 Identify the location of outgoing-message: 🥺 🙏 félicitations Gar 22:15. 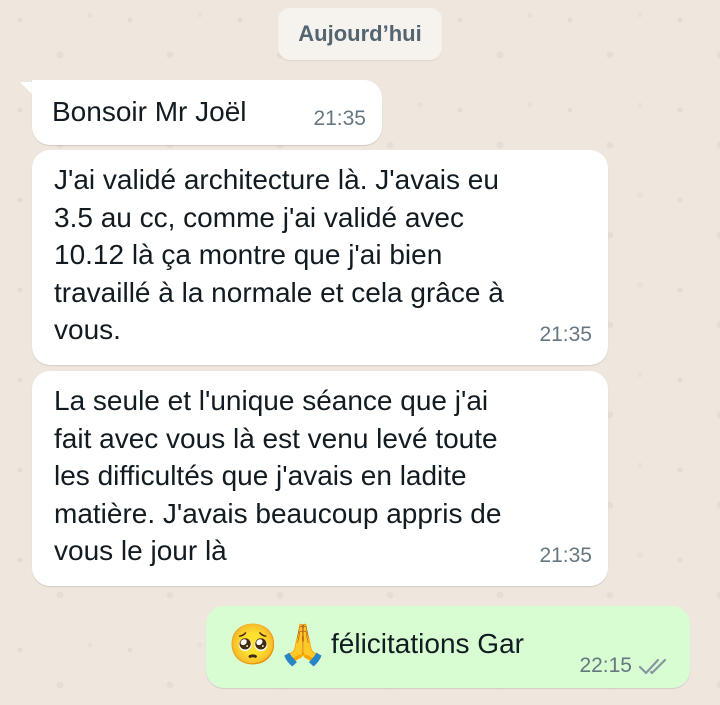
(448, 647).